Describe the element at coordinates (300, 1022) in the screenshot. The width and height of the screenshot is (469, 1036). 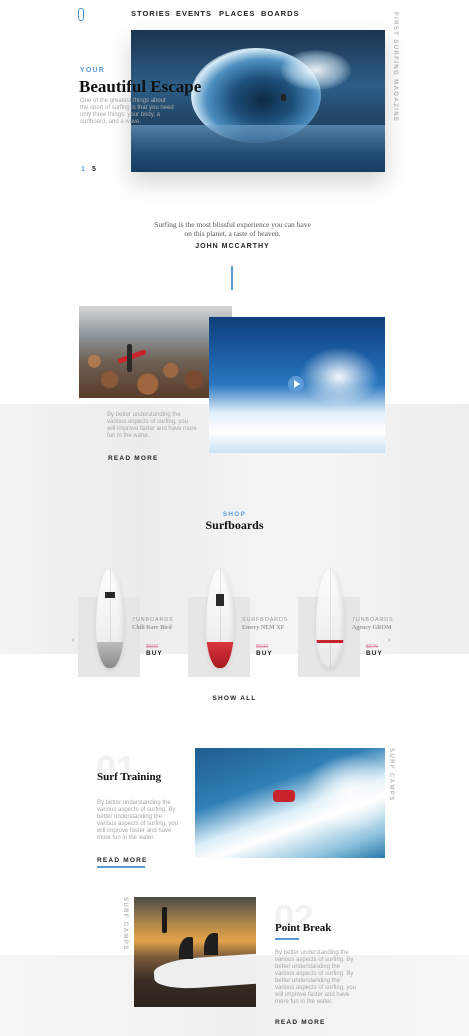
I see `point-break-read-more-link: READ MORE` at that location.